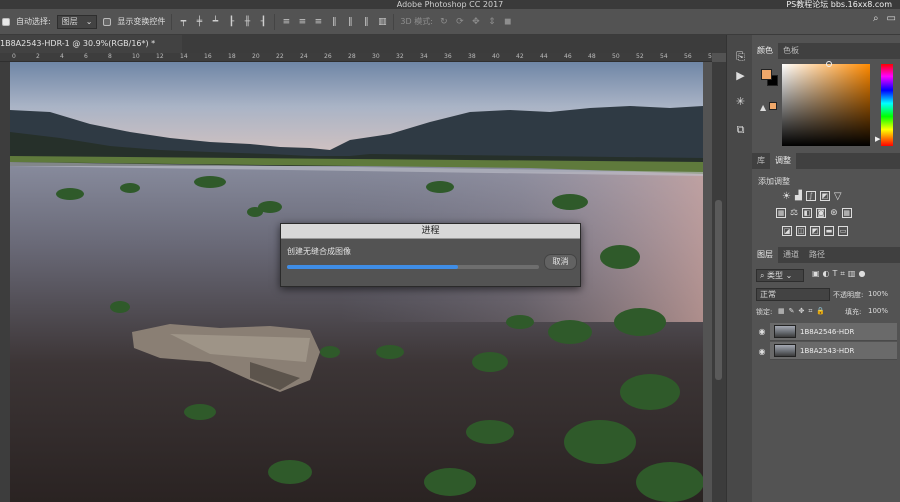  What do you see at coordinates (848, 295) in the screenshot?
I see `opacity-label: 不透明度:` at bounding box center [848, 295].